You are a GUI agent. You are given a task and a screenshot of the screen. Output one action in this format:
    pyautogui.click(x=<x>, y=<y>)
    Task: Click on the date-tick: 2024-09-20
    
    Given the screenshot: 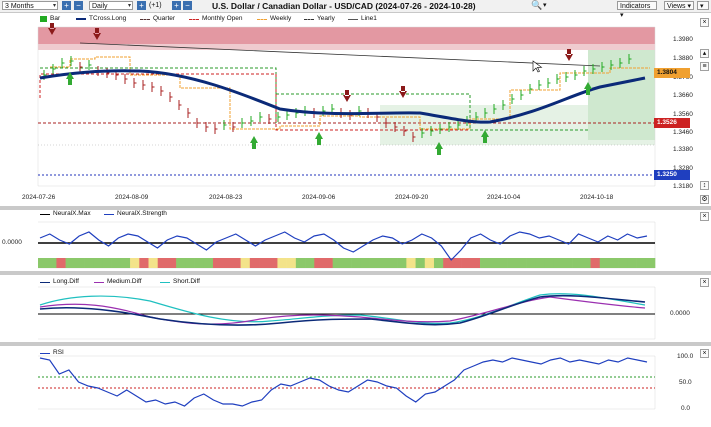 What is the action you would take?
    pyautogui.click(x=412, y=197)
    